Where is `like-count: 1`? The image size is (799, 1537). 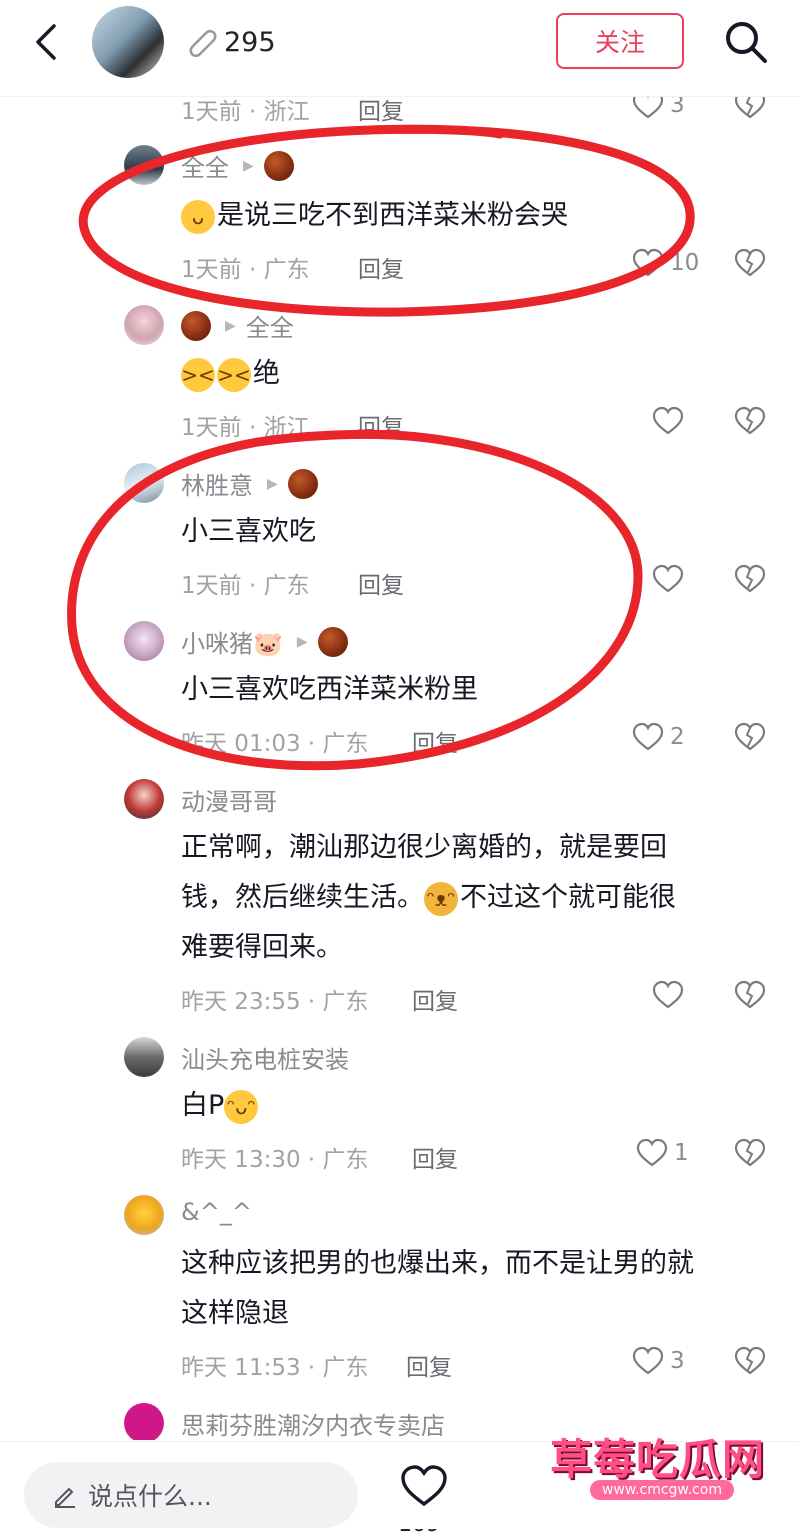
like-count: 1 is located at coordinates (681, 1153).